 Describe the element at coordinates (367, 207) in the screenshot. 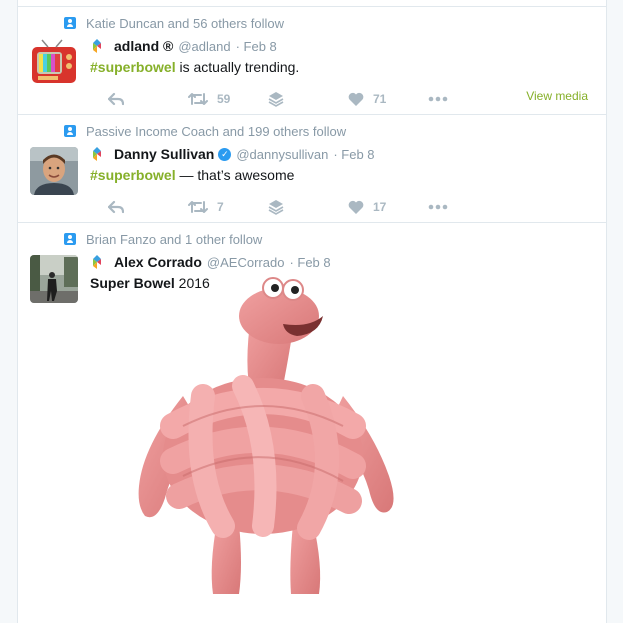

I see `like-button: 17` at that location.